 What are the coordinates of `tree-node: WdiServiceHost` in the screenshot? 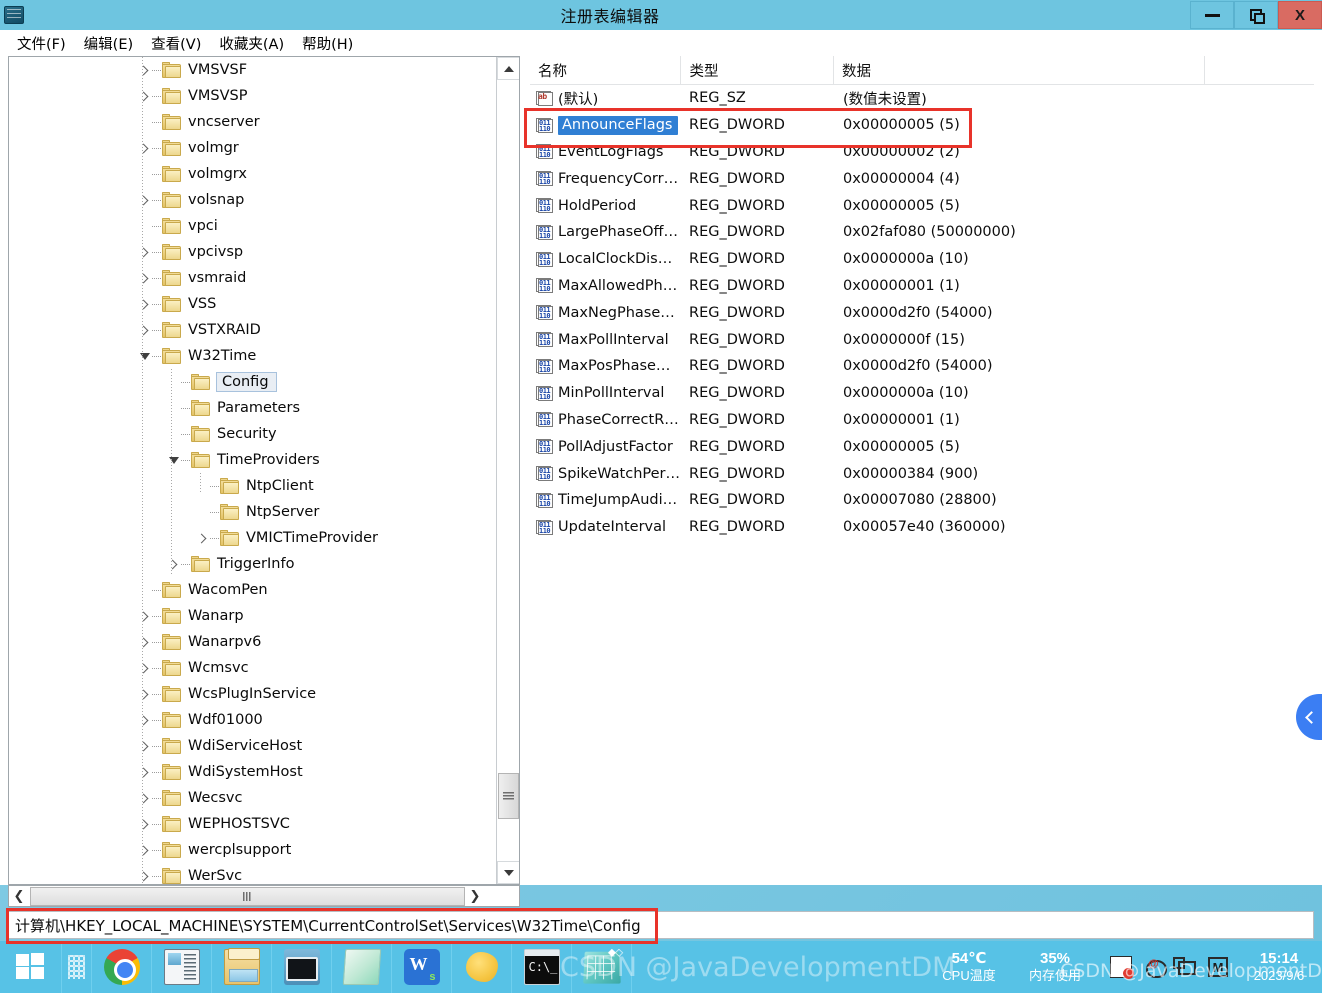 It's located at (252, 746).